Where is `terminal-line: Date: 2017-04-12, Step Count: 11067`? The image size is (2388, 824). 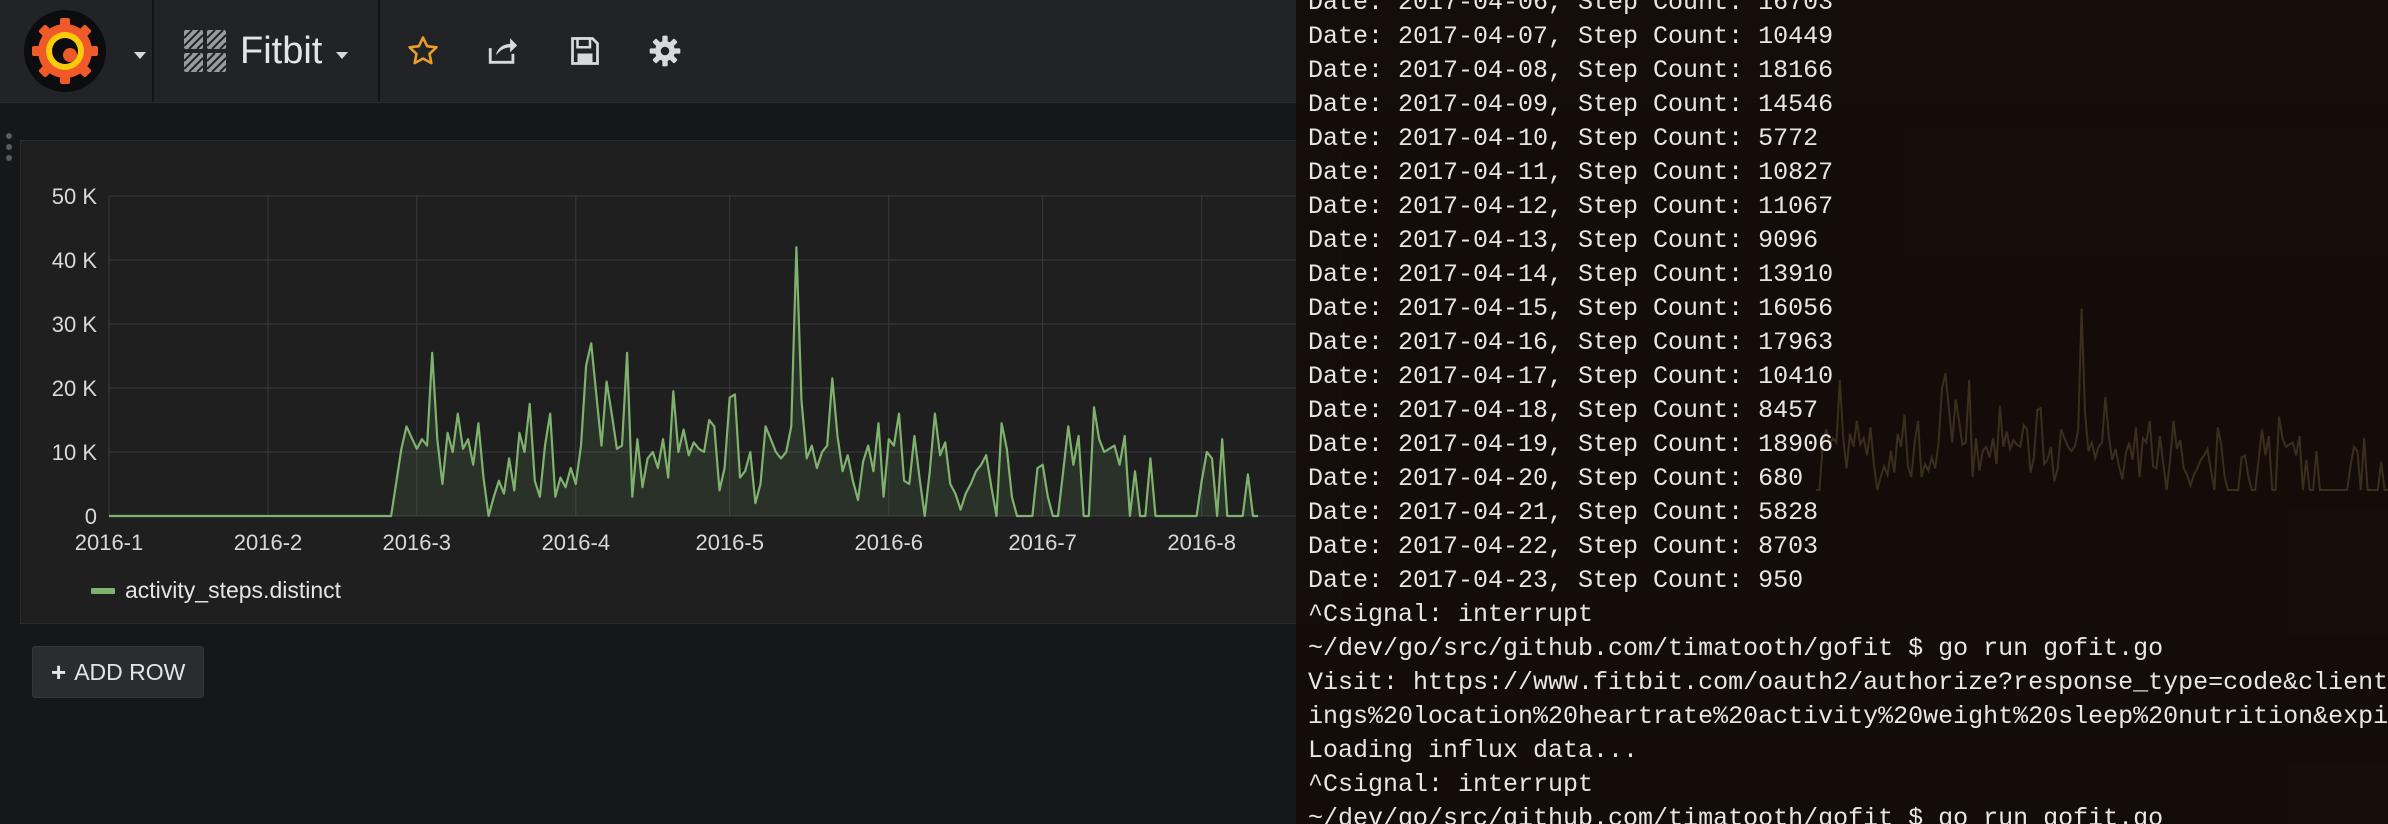 terminal-line: Date: 2017-04-12, Step Count: 11067 is located at coordinates (1571, 206).